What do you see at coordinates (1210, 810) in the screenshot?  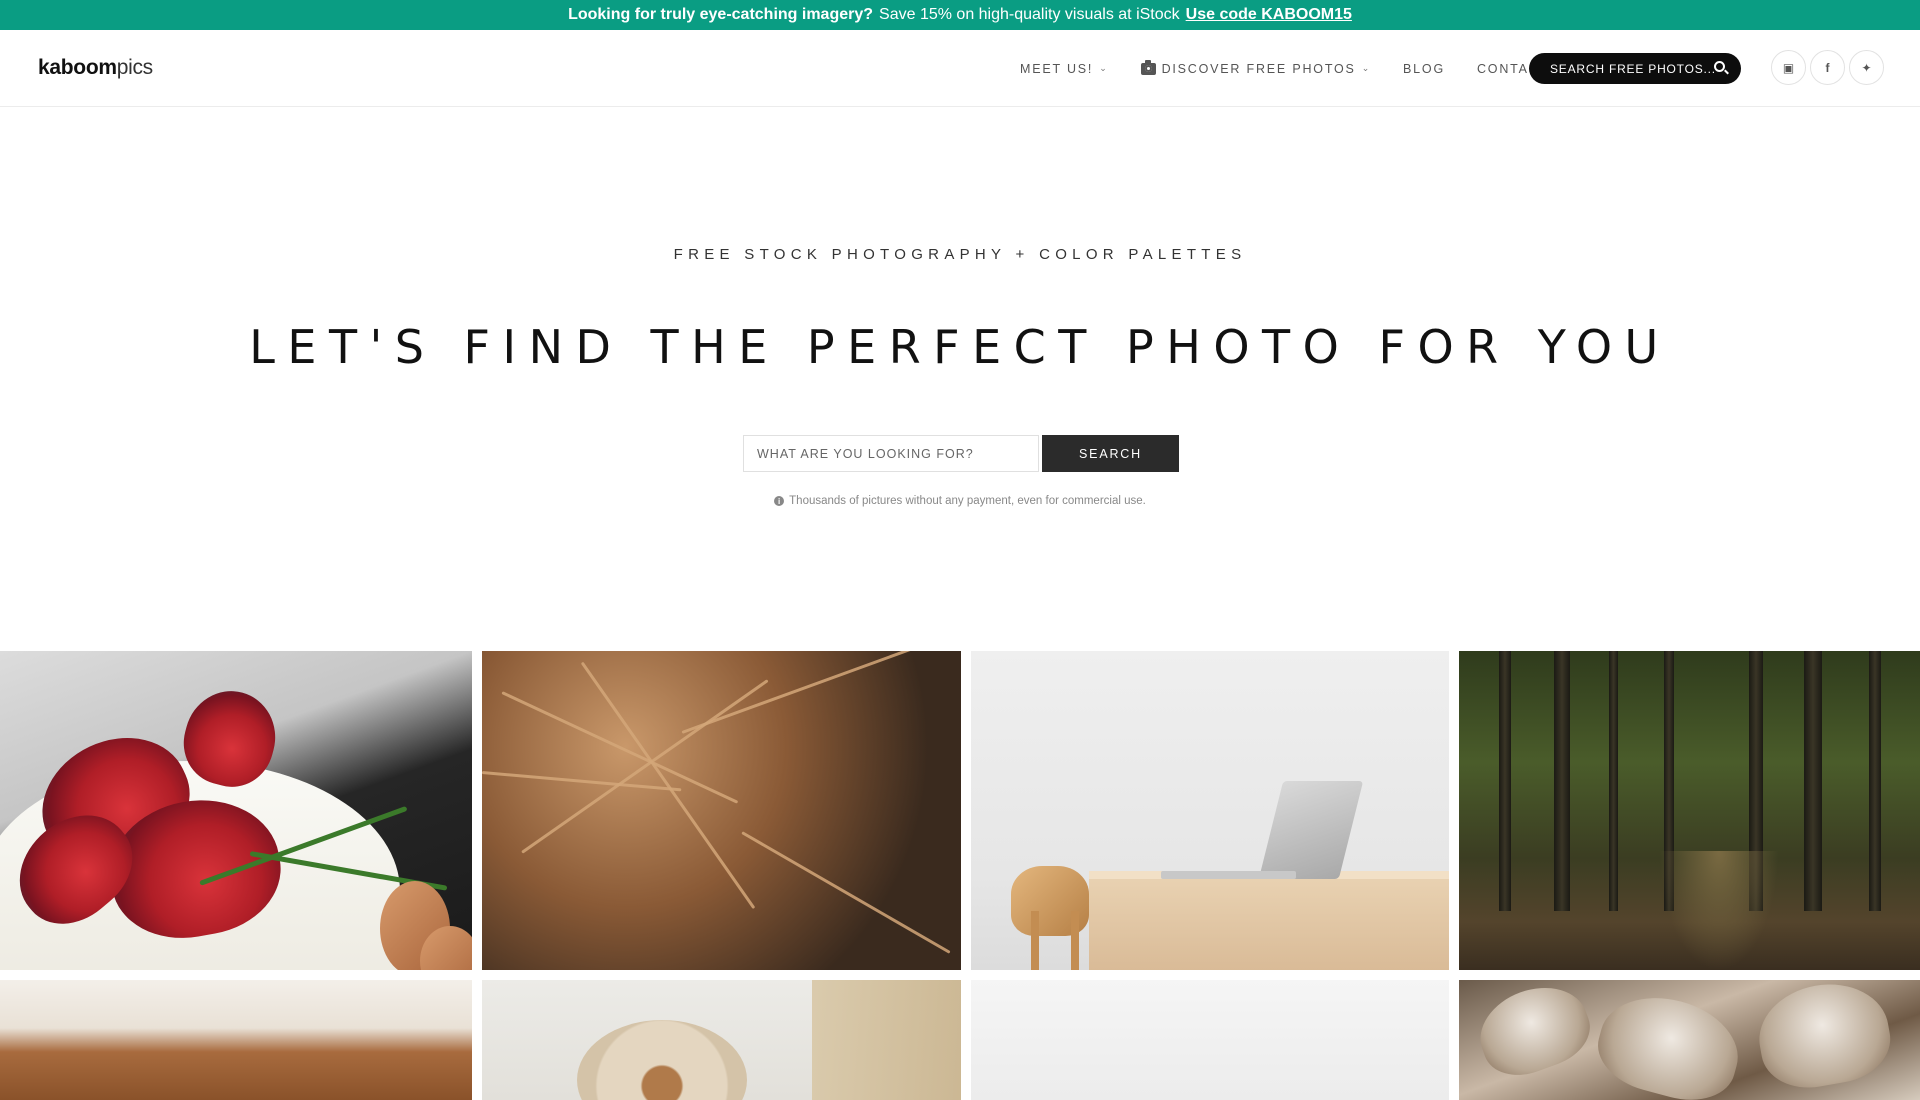 I see `photo-tile-desk-laptop` at bounding box center [1210, 810].